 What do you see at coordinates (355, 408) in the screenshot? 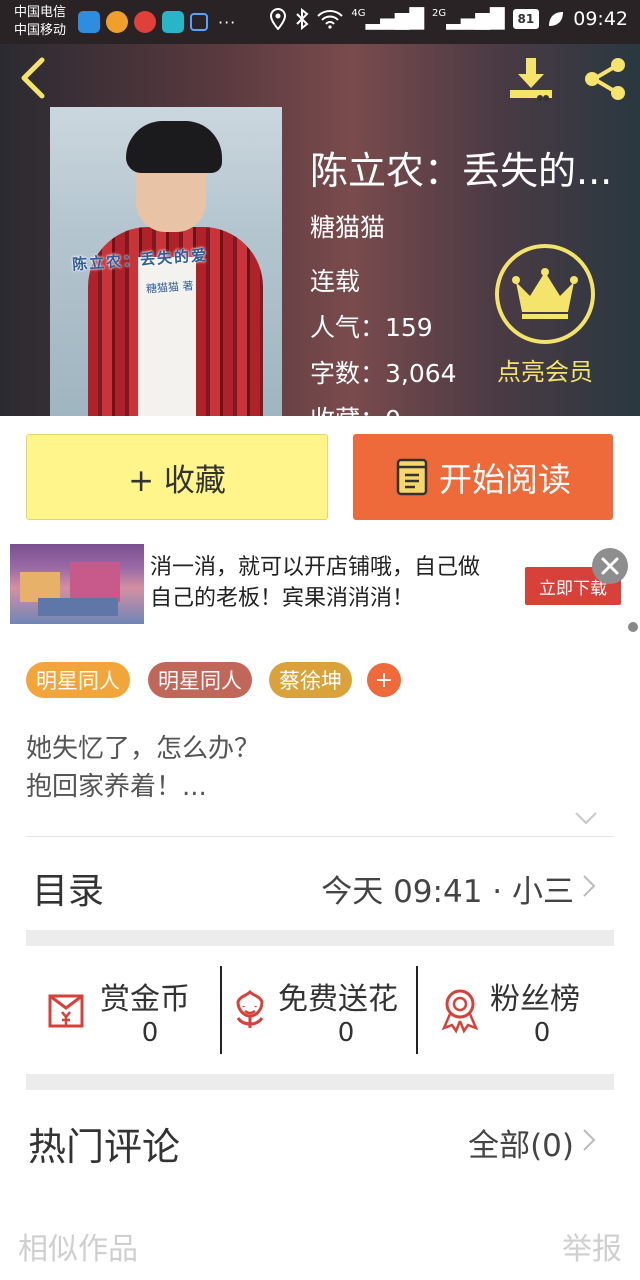
I see `book-favorites: 收藏：0` at bounding box center [355, 408].